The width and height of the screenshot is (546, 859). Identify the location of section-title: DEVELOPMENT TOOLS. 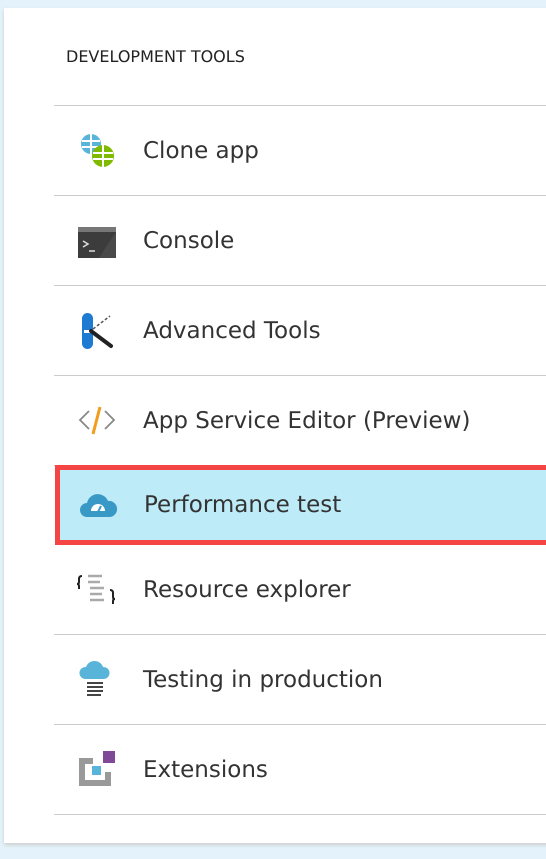
(155, 56).